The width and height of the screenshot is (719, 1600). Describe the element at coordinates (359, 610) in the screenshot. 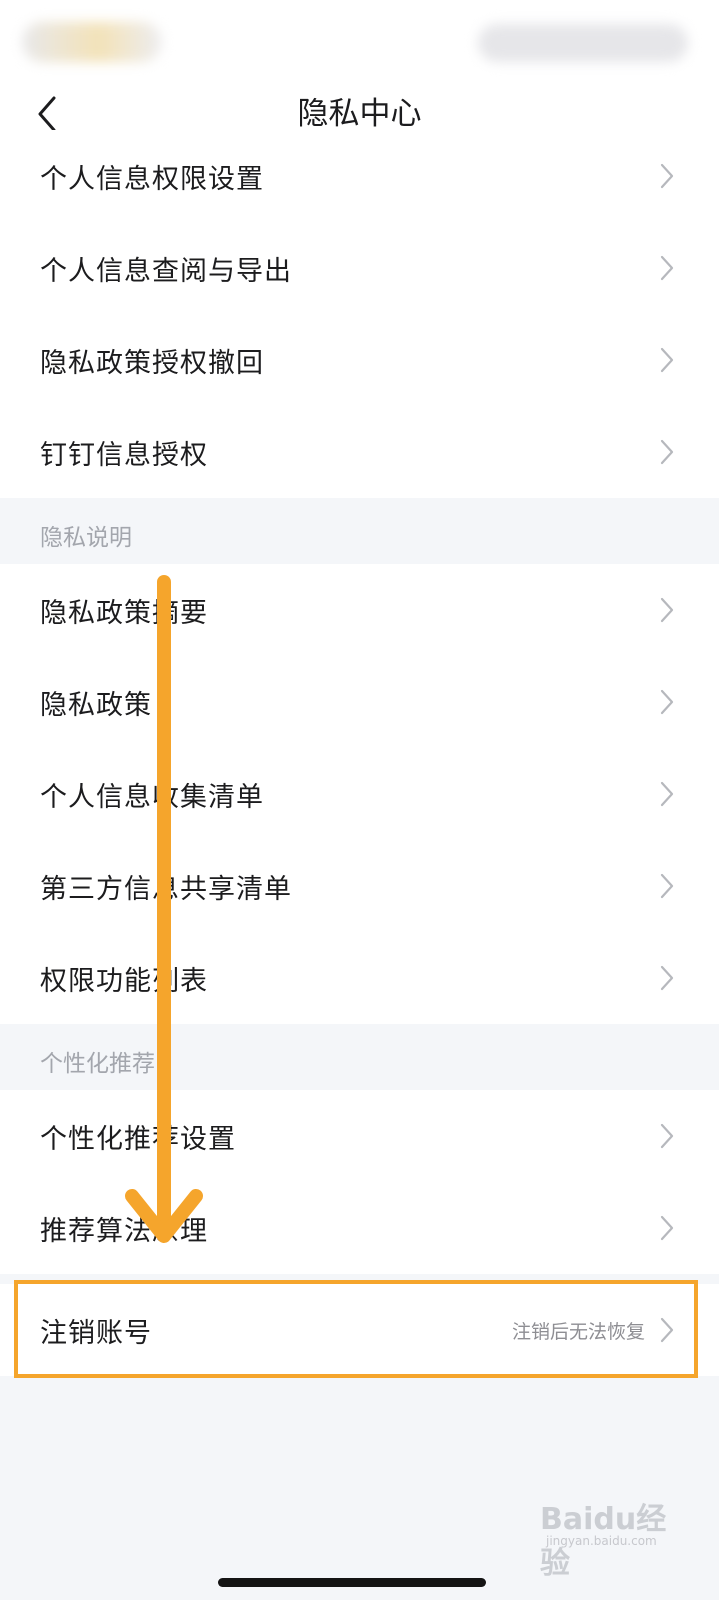

I see `list-item-policy-summary: 隐私政策摘要` at that location.